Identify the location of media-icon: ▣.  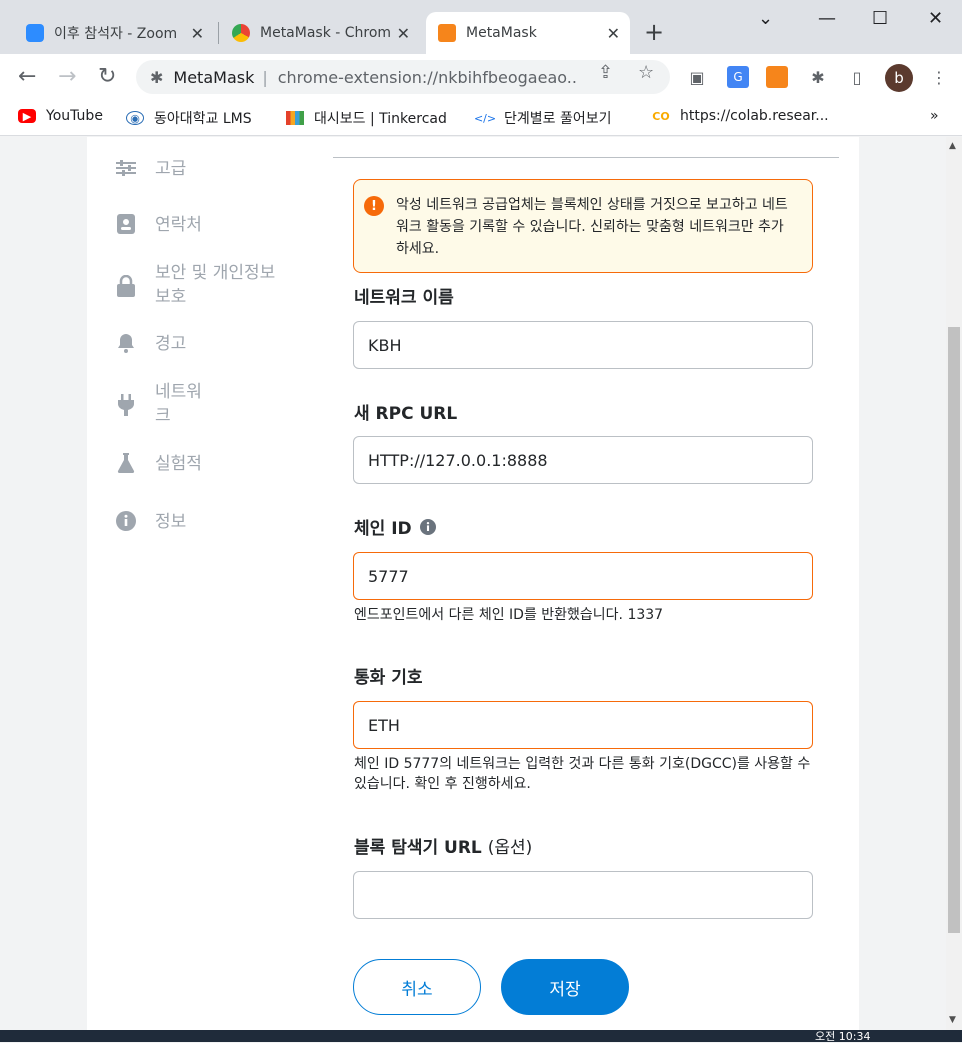
(697, 77).